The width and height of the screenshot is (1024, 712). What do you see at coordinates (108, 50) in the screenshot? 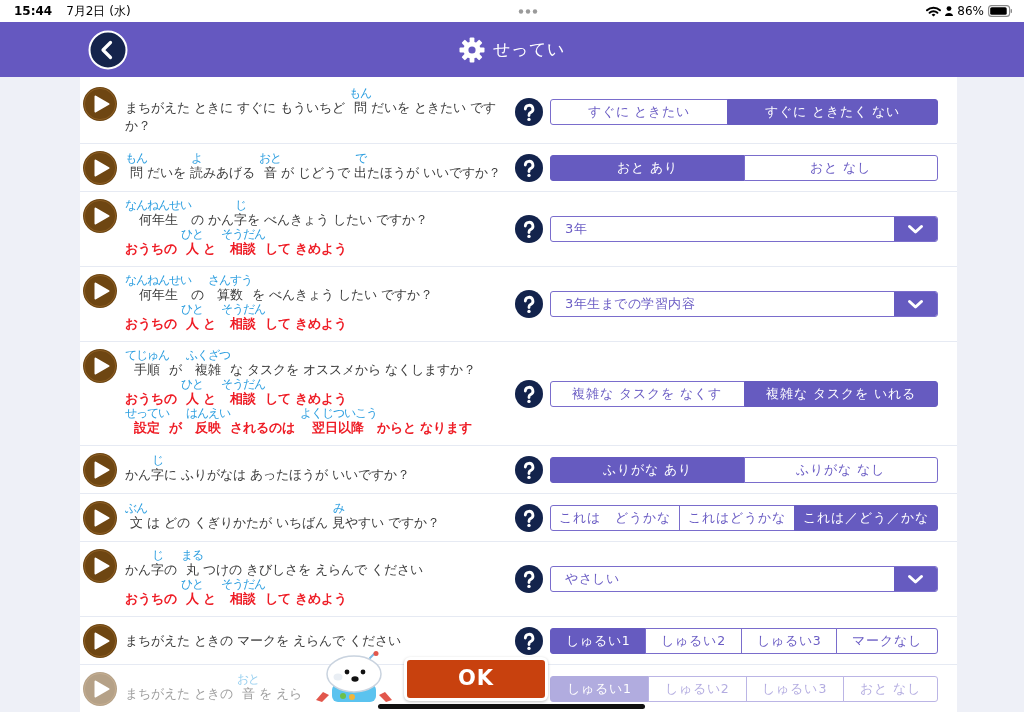
I see `back-icon` at bounding box center [108, 50].